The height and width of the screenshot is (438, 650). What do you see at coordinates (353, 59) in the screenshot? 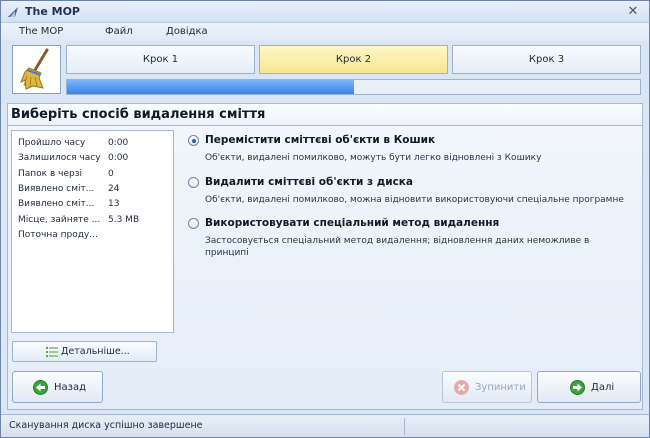
I see `step-2-tab: Крок 2` at bounding box center [353, 59].